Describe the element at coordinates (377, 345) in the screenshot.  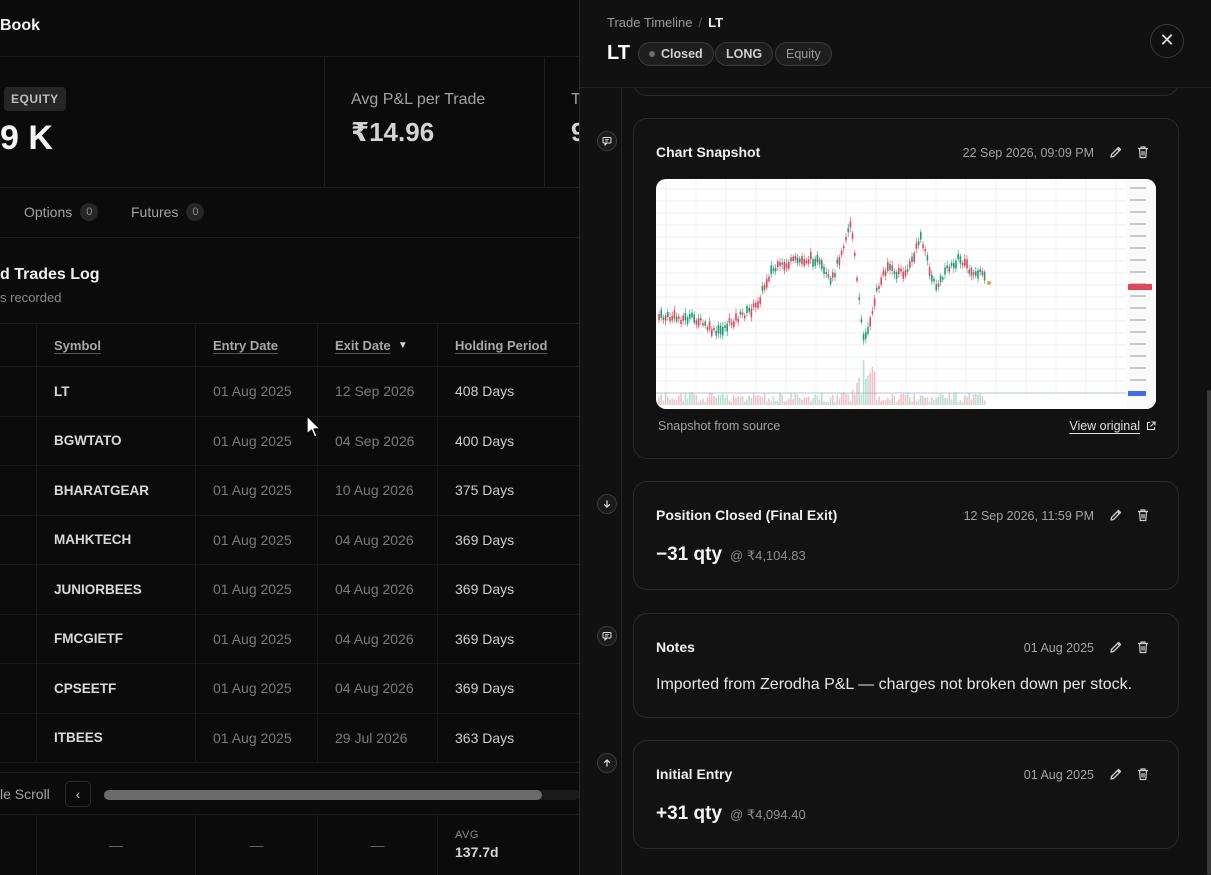
I see `column-header-exit-date: Exit Date ▼` at that location.